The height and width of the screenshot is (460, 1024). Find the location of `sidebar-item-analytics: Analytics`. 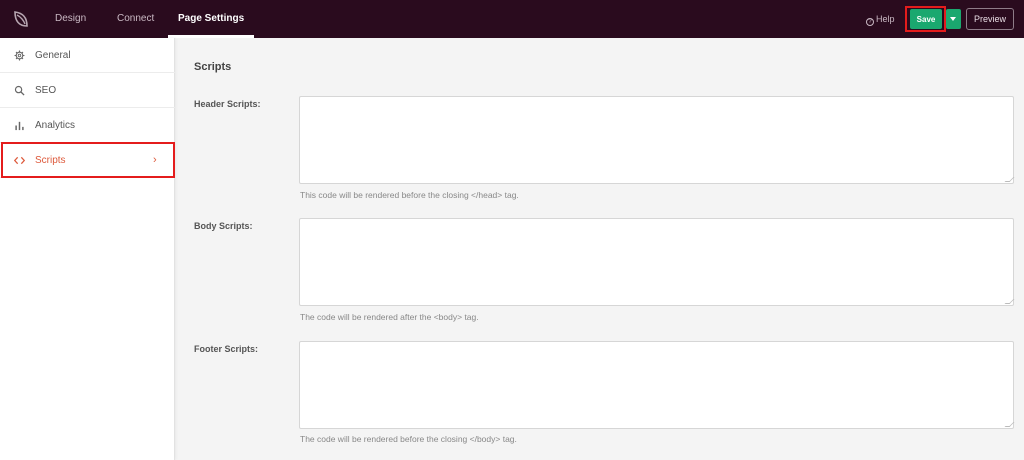

sidebar-item-analytics: Analytics is located at coordinates (87, 125).